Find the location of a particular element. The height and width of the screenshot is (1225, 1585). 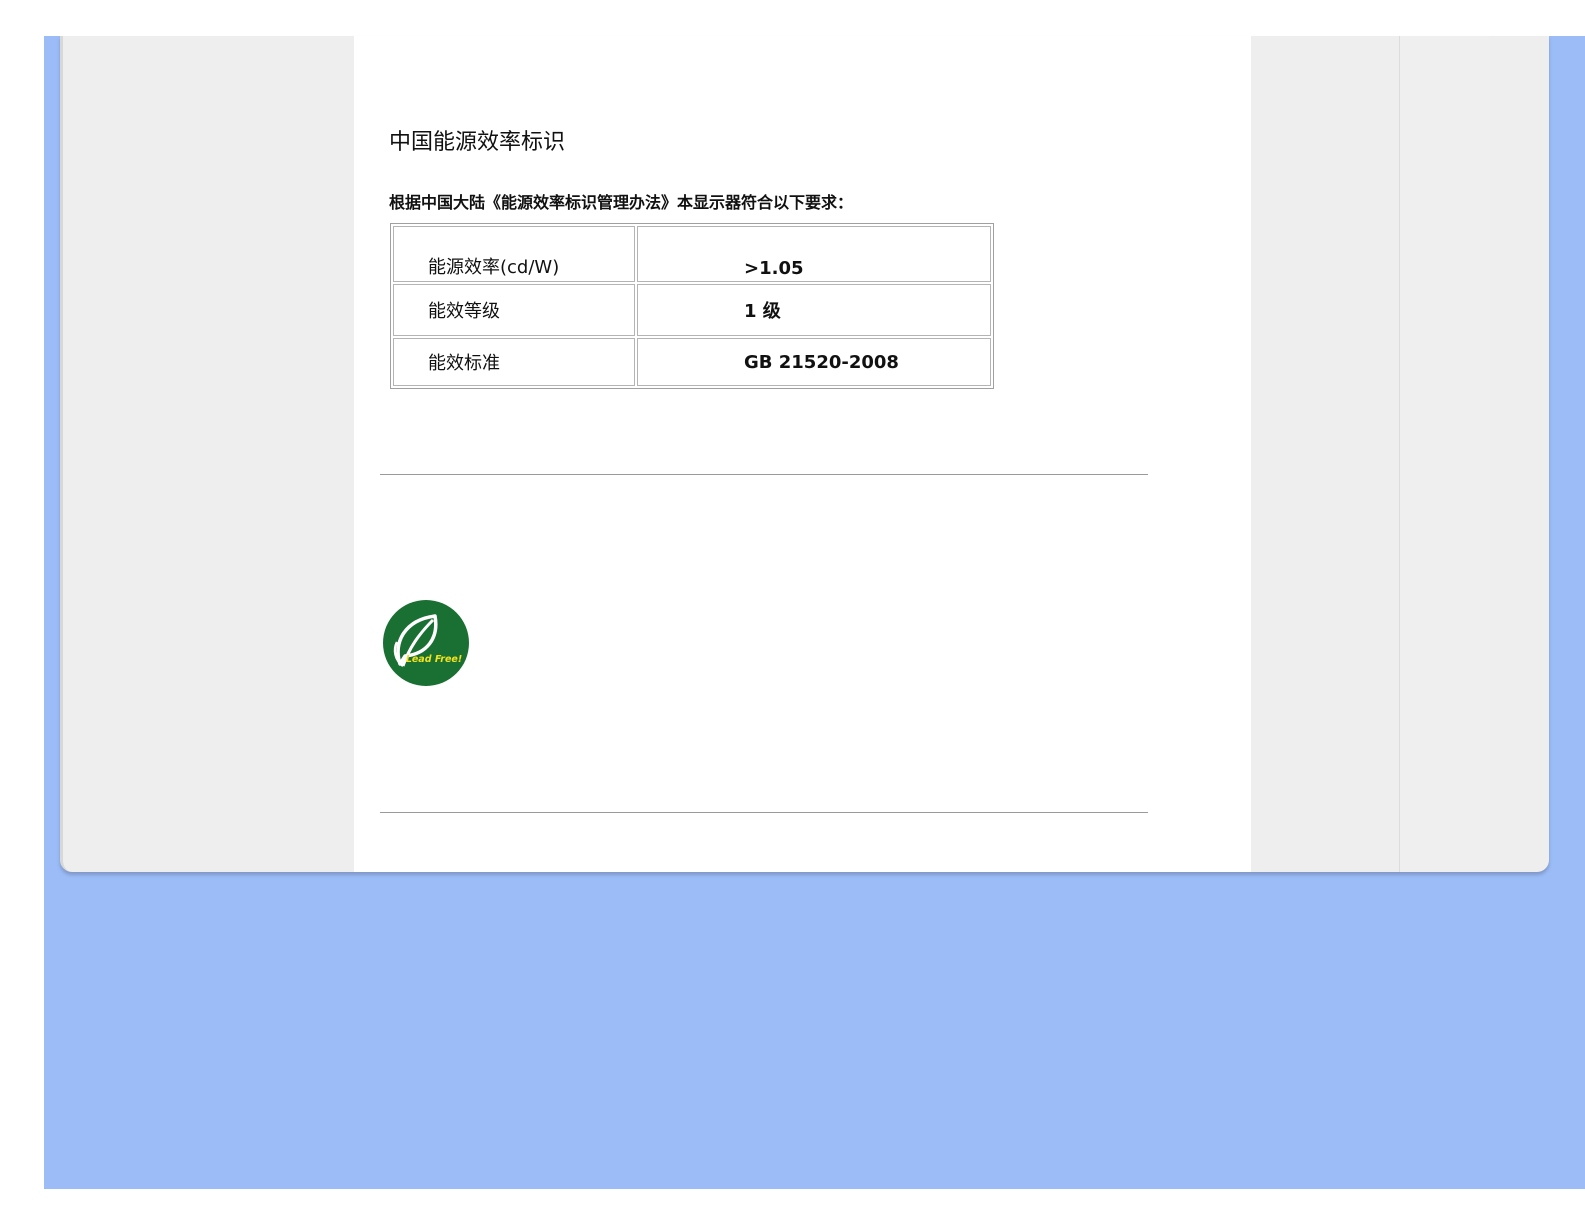

row-label: 能效等级 is located at coordinates (514, 310).